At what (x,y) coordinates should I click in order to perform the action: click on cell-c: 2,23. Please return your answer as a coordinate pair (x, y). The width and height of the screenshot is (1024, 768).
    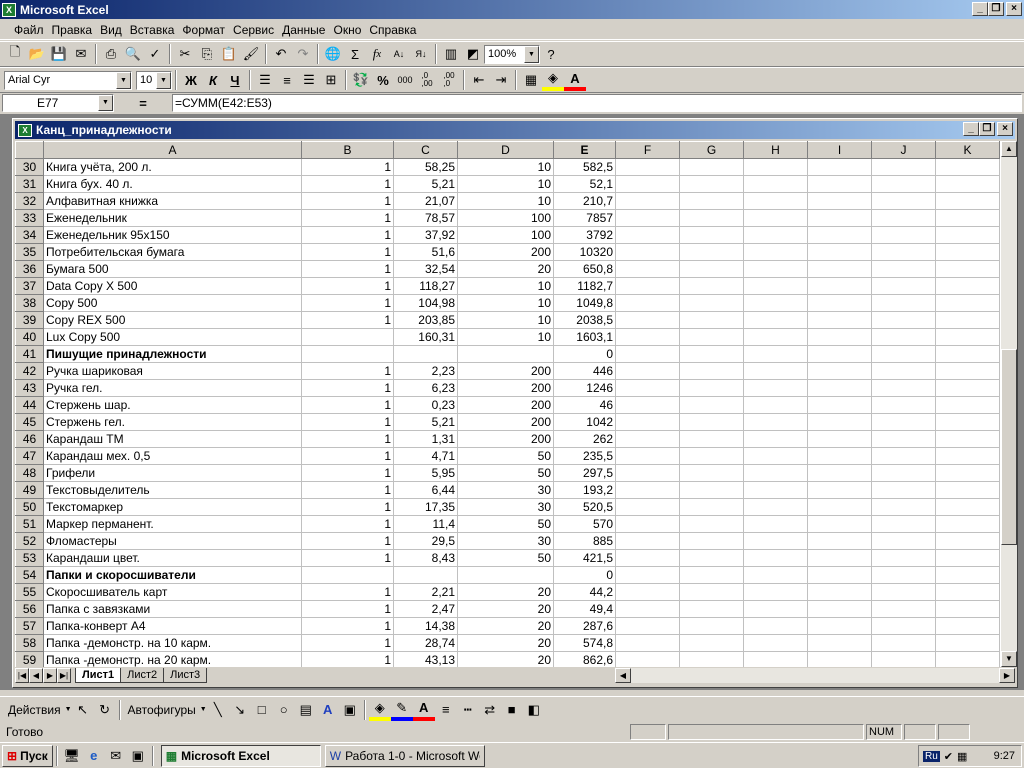
    Looking at the image, I should click on (425, 371).